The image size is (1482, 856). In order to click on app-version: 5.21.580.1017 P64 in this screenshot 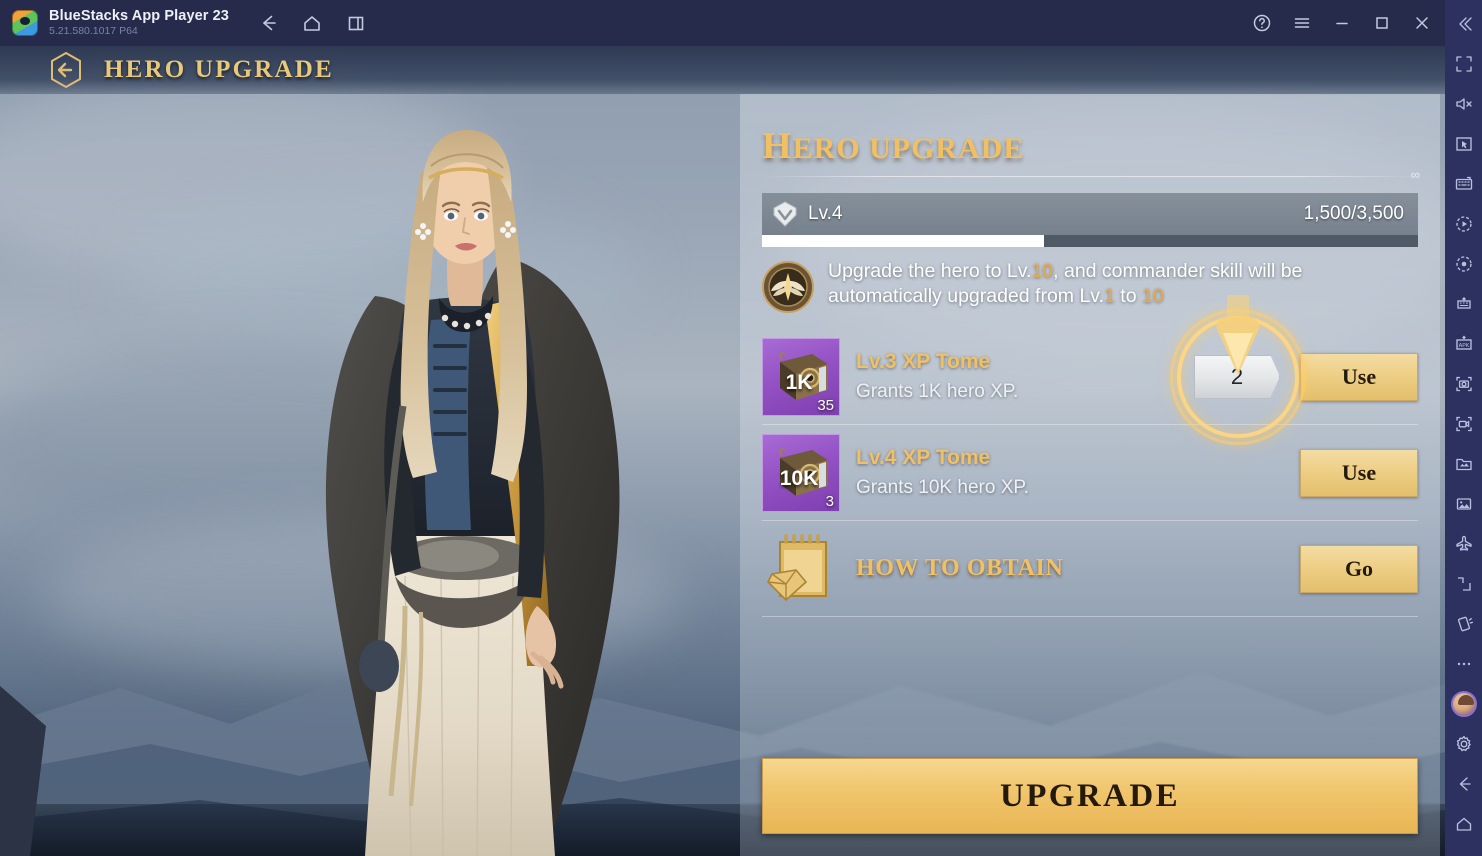, I will do `click(93, 31)`.